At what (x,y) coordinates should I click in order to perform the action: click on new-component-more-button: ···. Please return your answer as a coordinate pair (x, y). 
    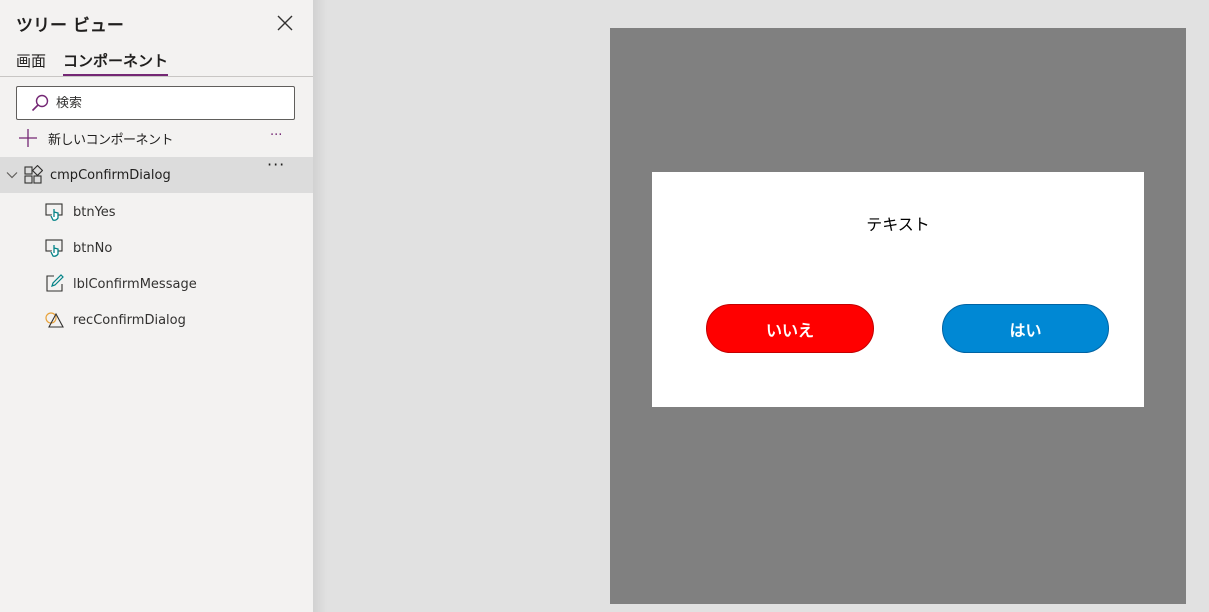
    Looking at the image, I should click on (278, 138).